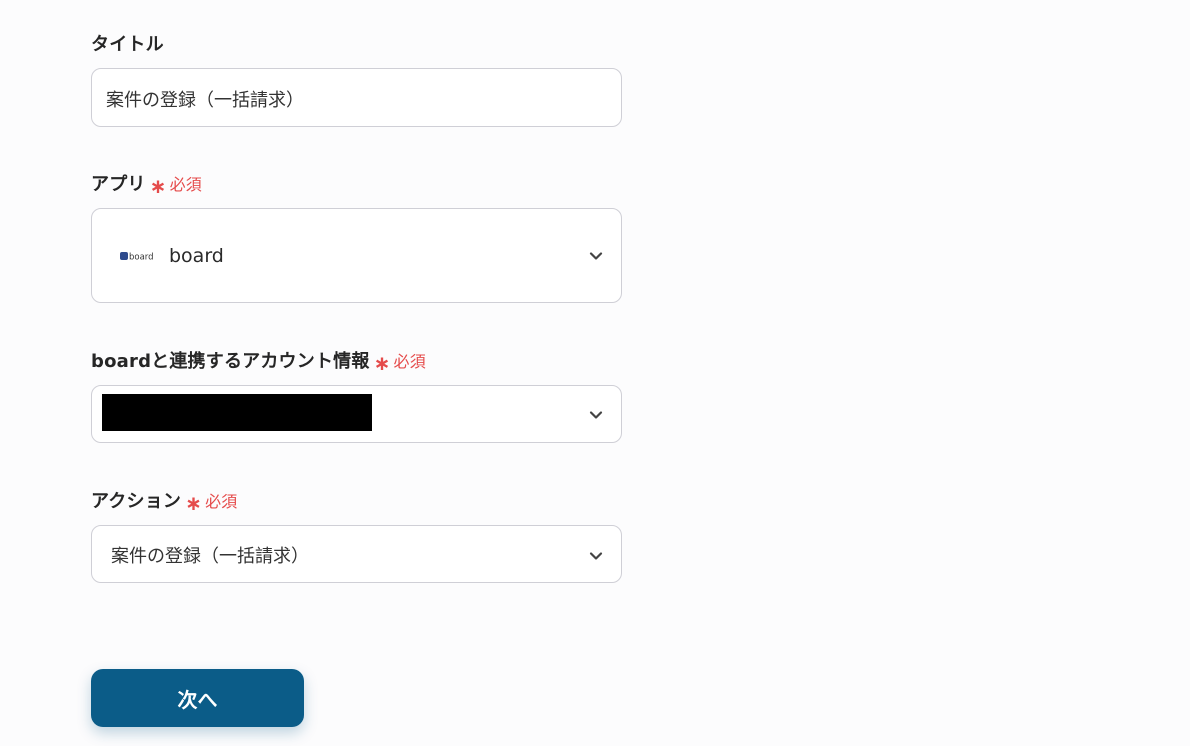 The image size is (1190, 746). I want to click on app-label: アプリ ∗ 必須, so click(146, 183).